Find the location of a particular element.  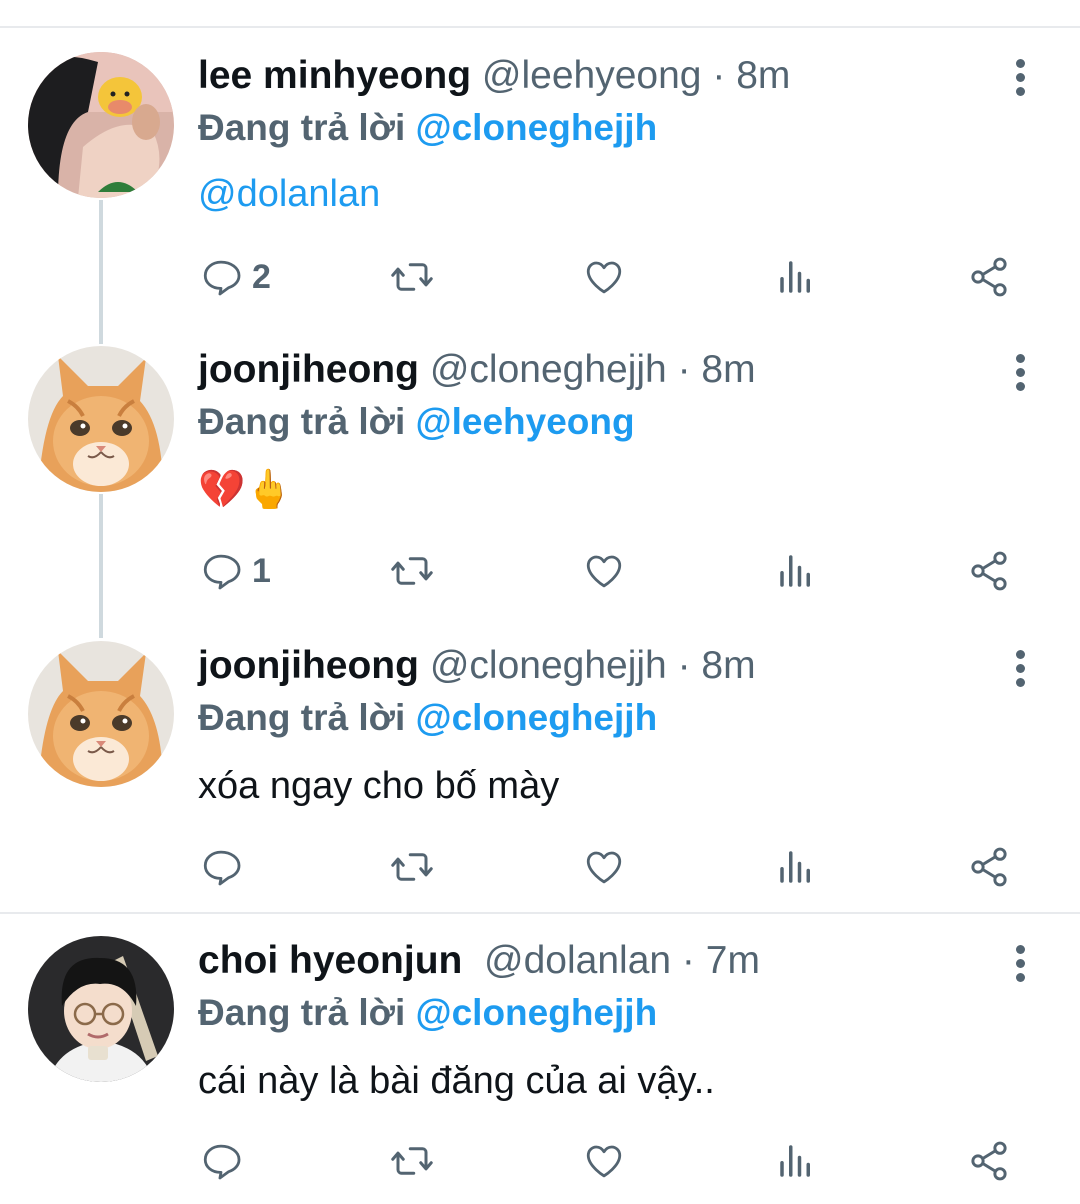

display-name: choi hyeonjun is located at coordinates (330, 960).